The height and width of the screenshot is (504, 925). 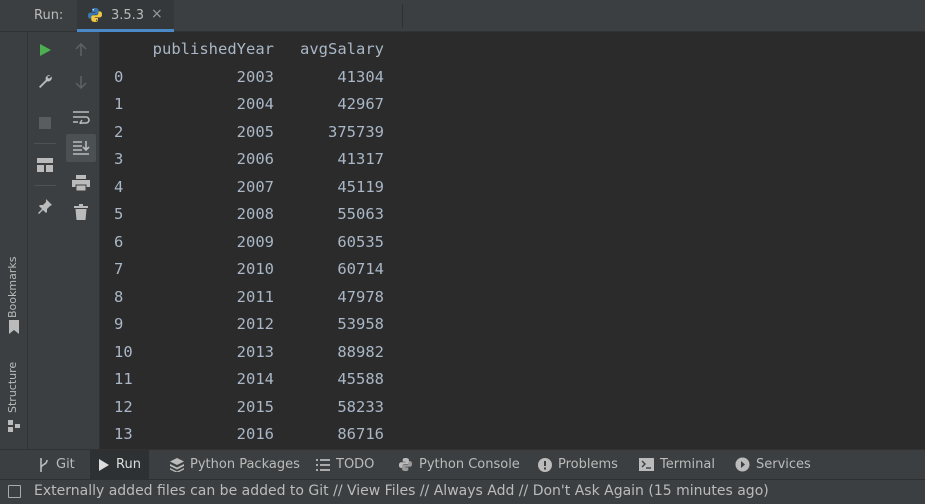 I want to click on tab-problems: Problems, so click(x=578, y=464).